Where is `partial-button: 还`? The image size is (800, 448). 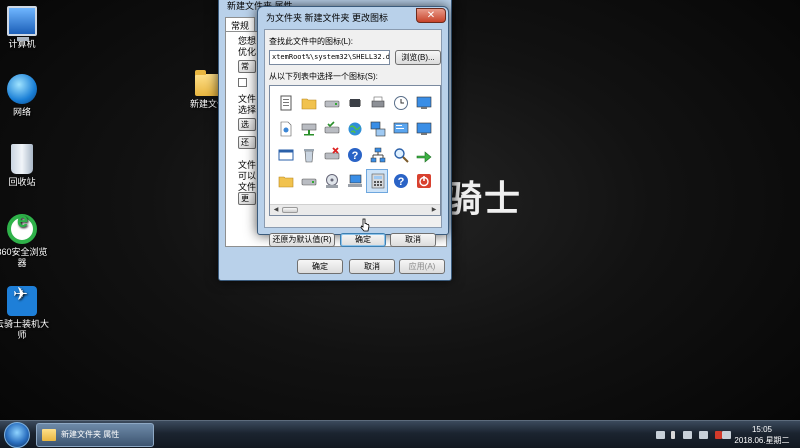
partial-button: 还 is located at coordinates (247, 142).